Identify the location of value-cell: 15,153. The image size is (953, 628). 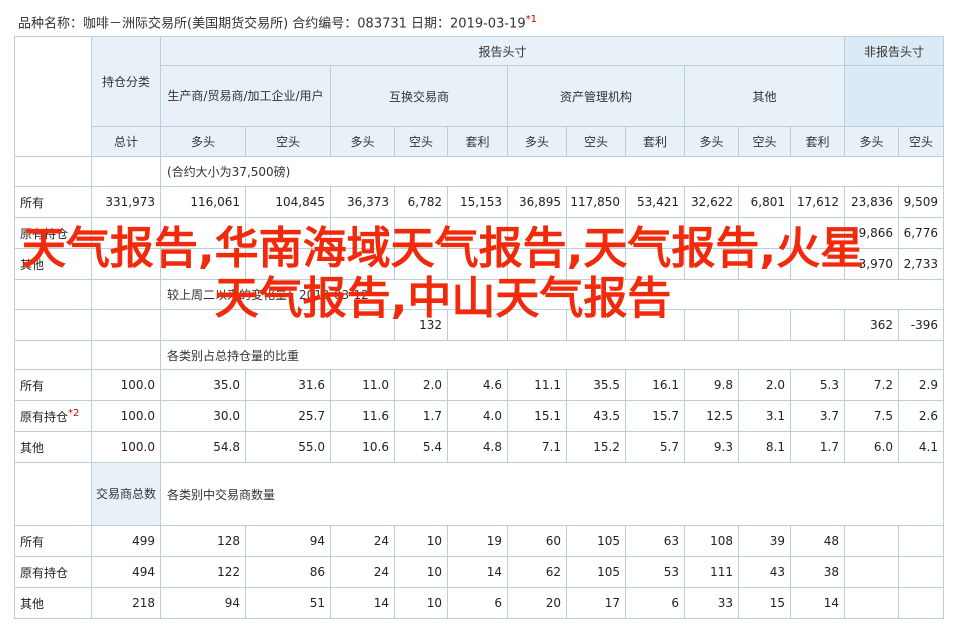
(477, 202).